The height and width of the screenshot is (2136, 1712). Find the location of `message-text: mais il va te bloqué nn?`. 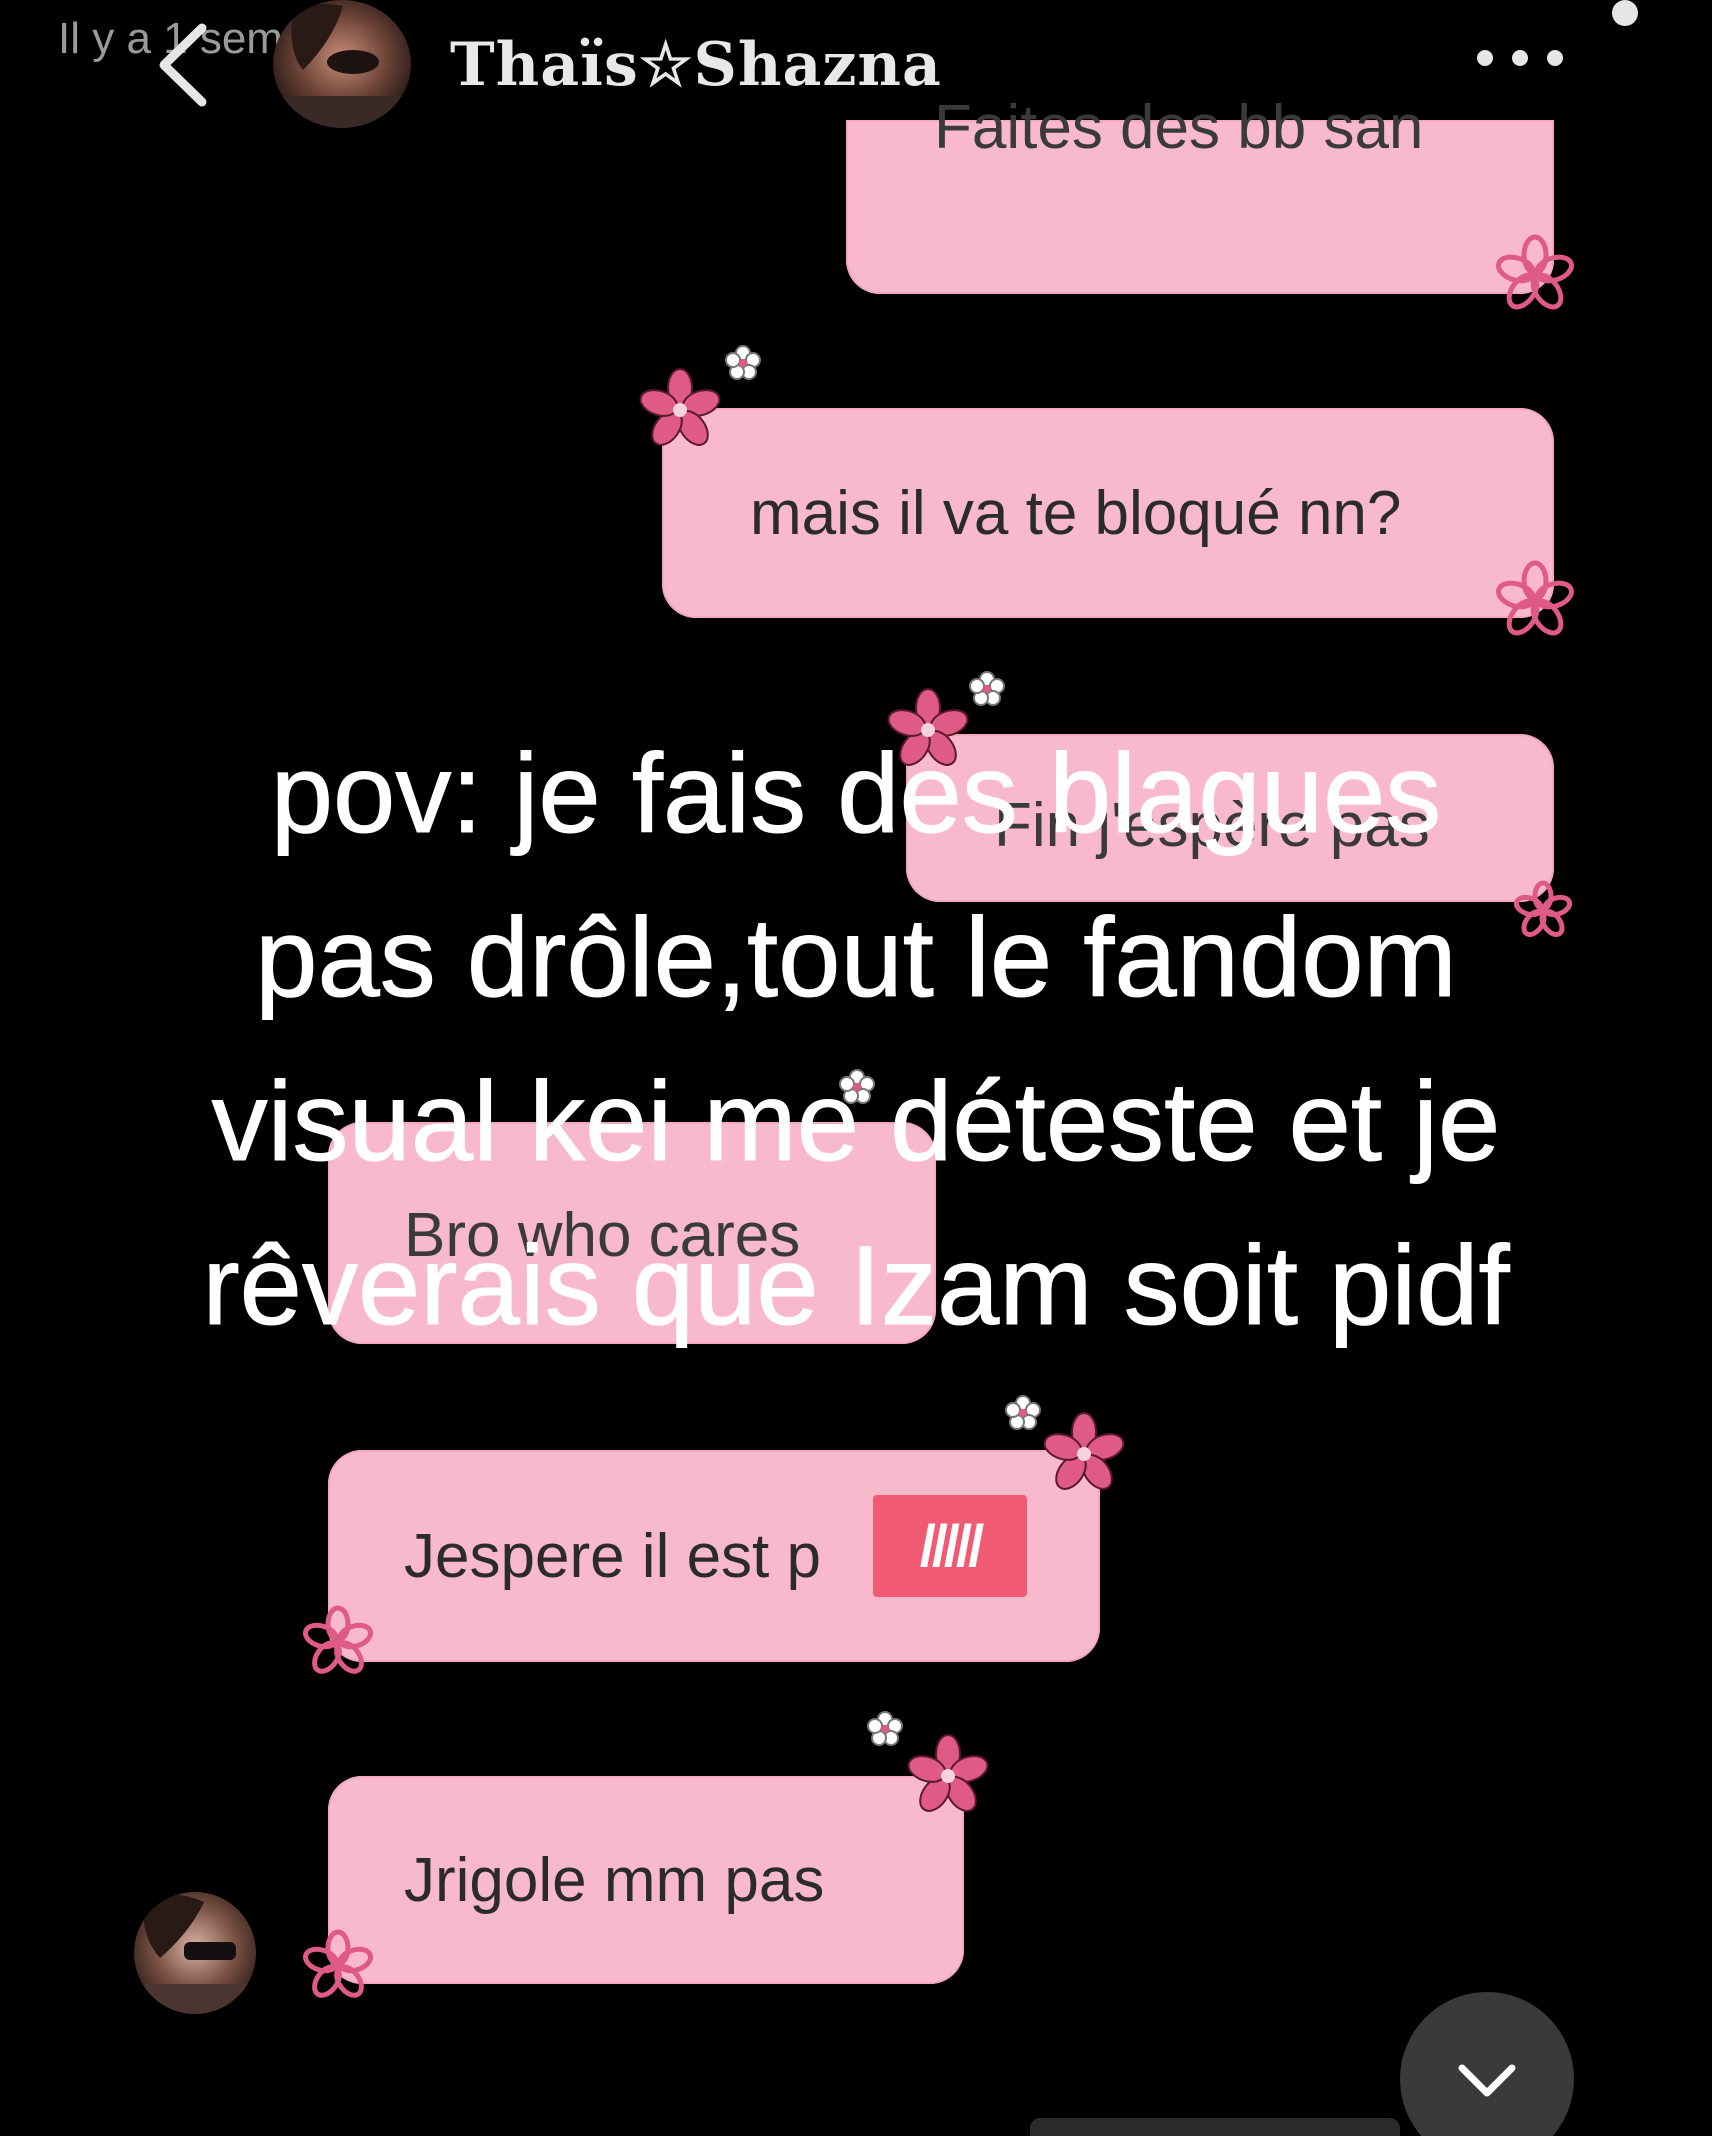

message-text: mais il va te bloqué nn? is located at coordinates (1076, 513).